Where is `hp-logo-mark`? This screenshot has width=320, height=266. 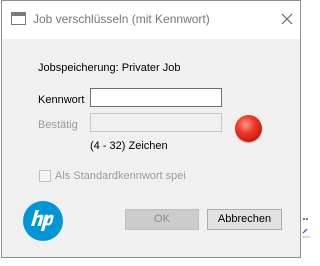 hp-logo-mark is located at coordinates (42, 220).